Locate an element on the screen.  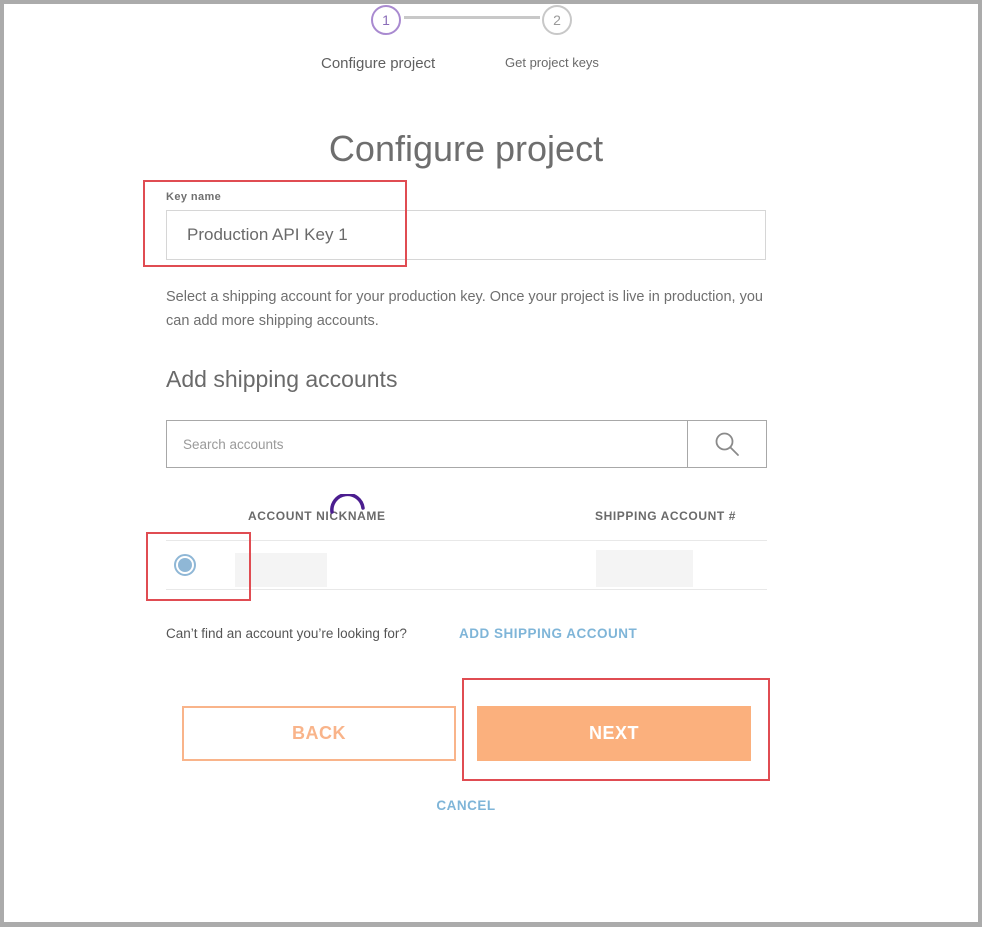
back-button: BACK is located at coordinates (319, 733).